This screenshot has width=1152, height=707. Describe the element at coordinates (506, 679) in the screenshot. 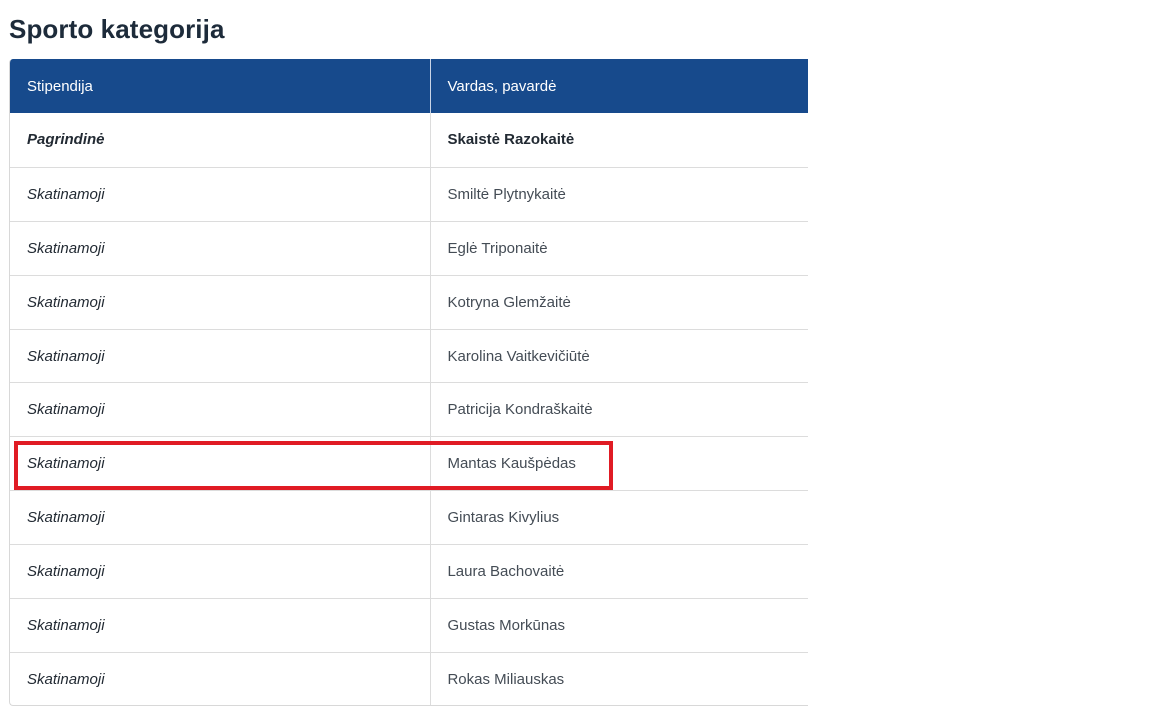

I see `vardas-cell: Rokas Miliauskas` at that location.